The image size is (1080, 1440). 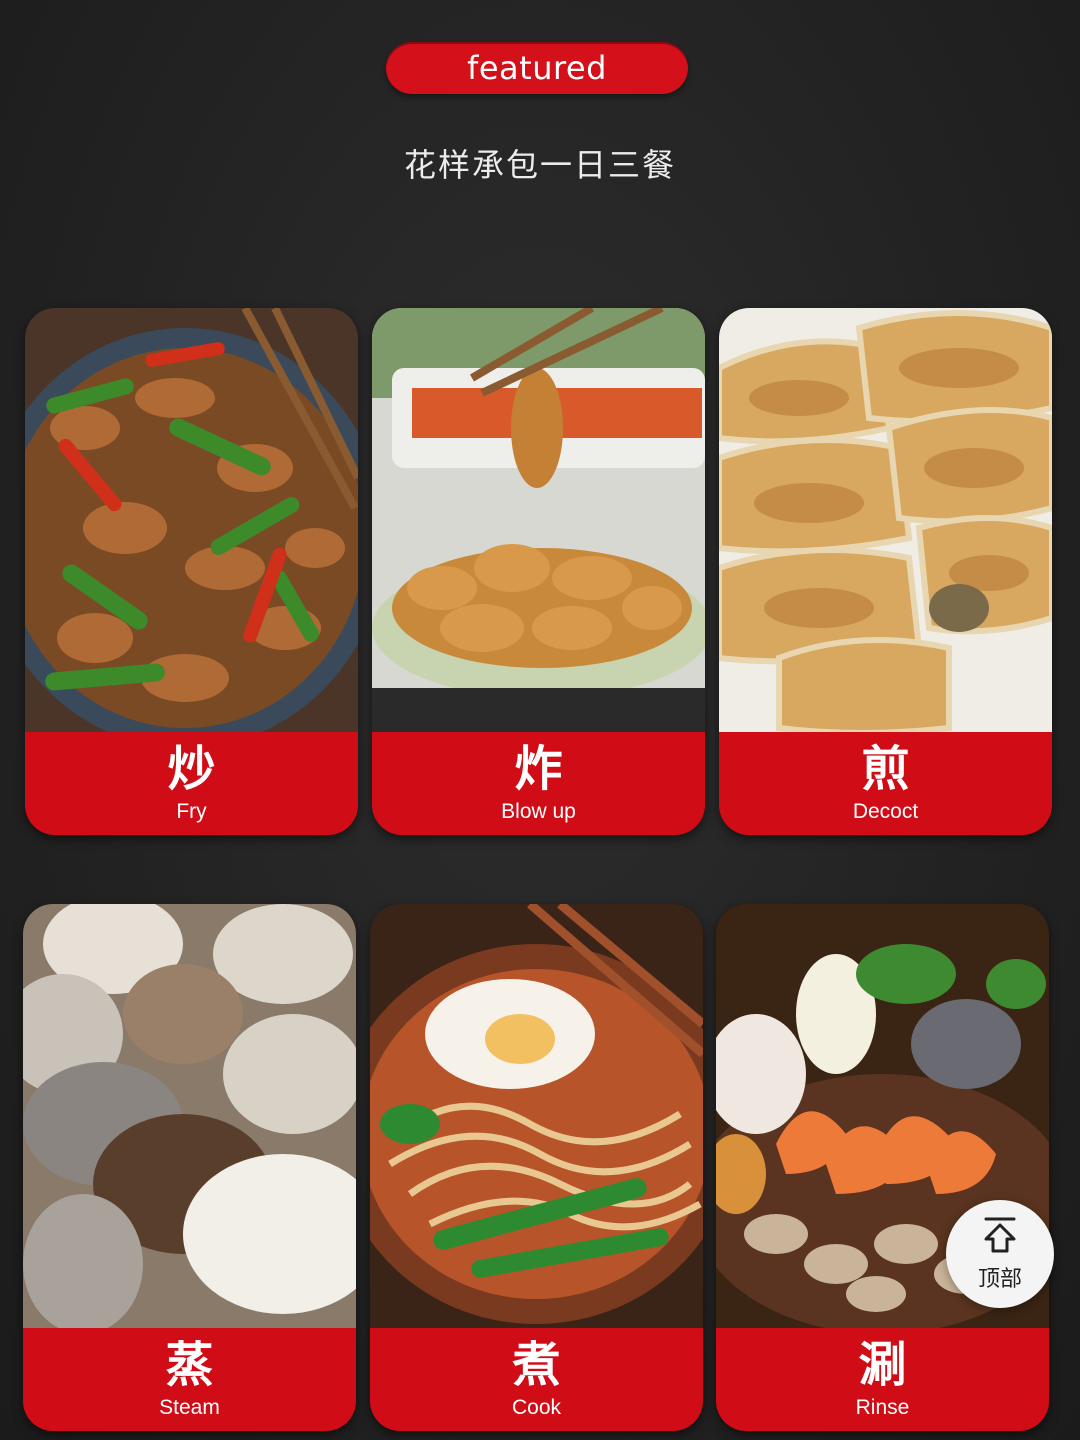 What do you see at coordinates (536, 1407) in the screenshot?
I see `category-en-label: Cook` at bounding box center [536, 1407].